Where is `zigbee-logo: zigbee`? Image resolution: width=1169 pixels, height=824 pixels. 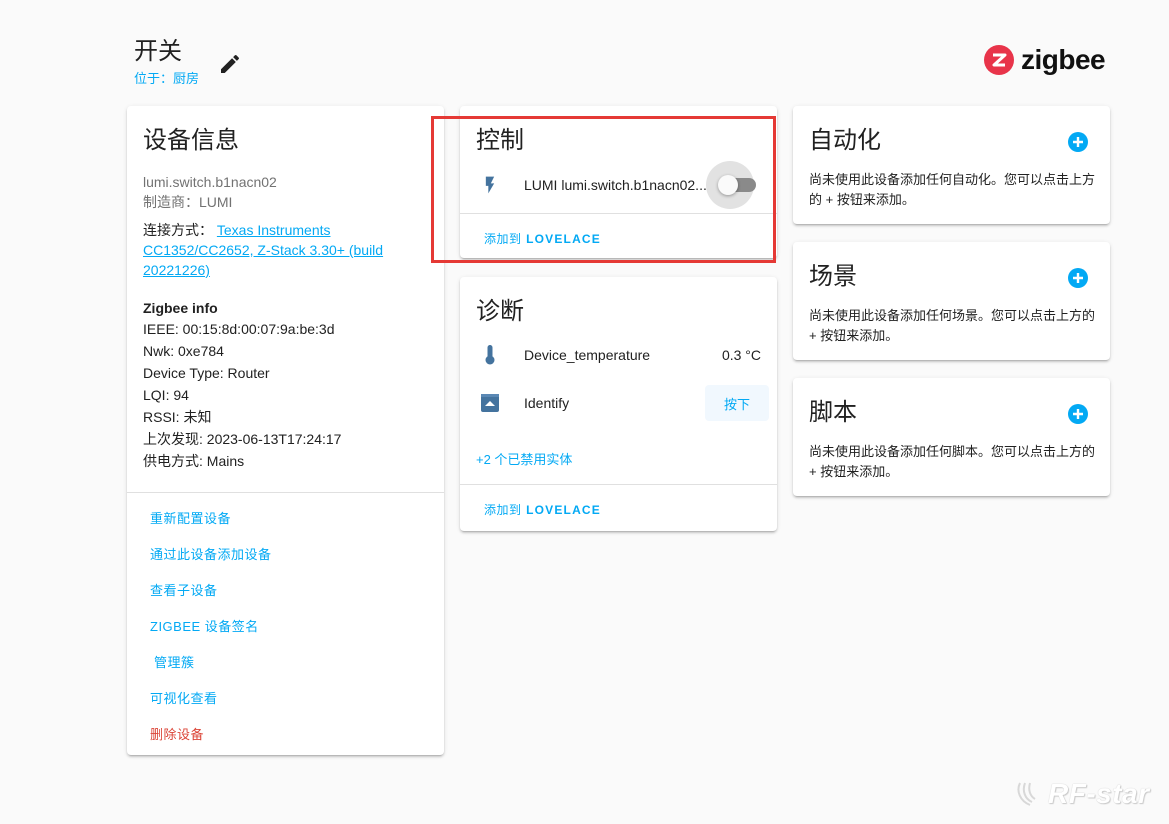
zigbee-logo: zigbee is located at coordinates (1045, 59).